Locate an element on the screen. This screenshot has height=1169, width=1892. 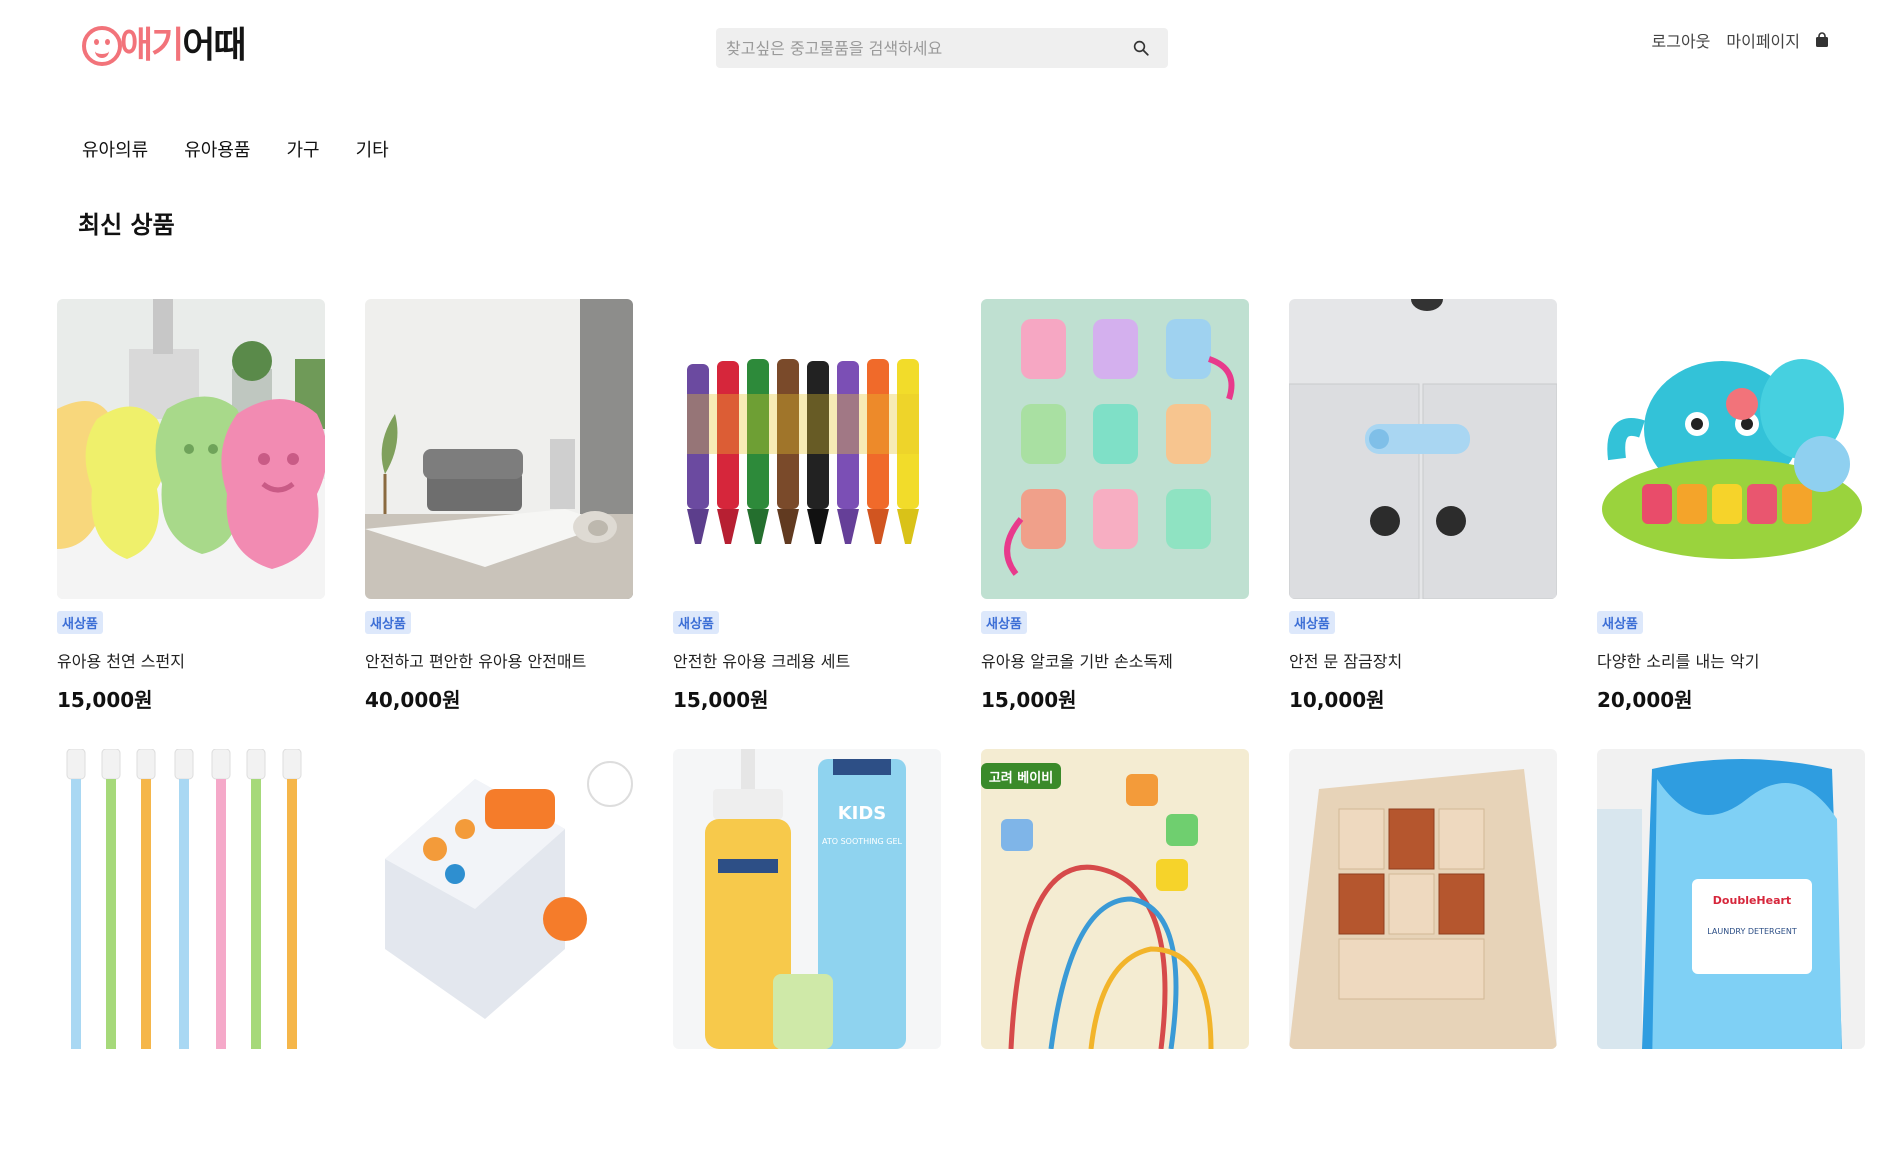
beads-banner-text: 고려 베이비 is located at coordinates (1021, 778).